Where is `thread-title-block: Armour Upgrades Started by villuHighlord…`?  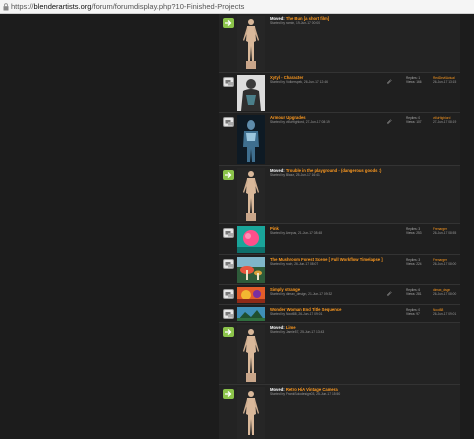
thread-title-block: Armour Upgrades Started by villuHighlord… is located at coordinates (337, 119).